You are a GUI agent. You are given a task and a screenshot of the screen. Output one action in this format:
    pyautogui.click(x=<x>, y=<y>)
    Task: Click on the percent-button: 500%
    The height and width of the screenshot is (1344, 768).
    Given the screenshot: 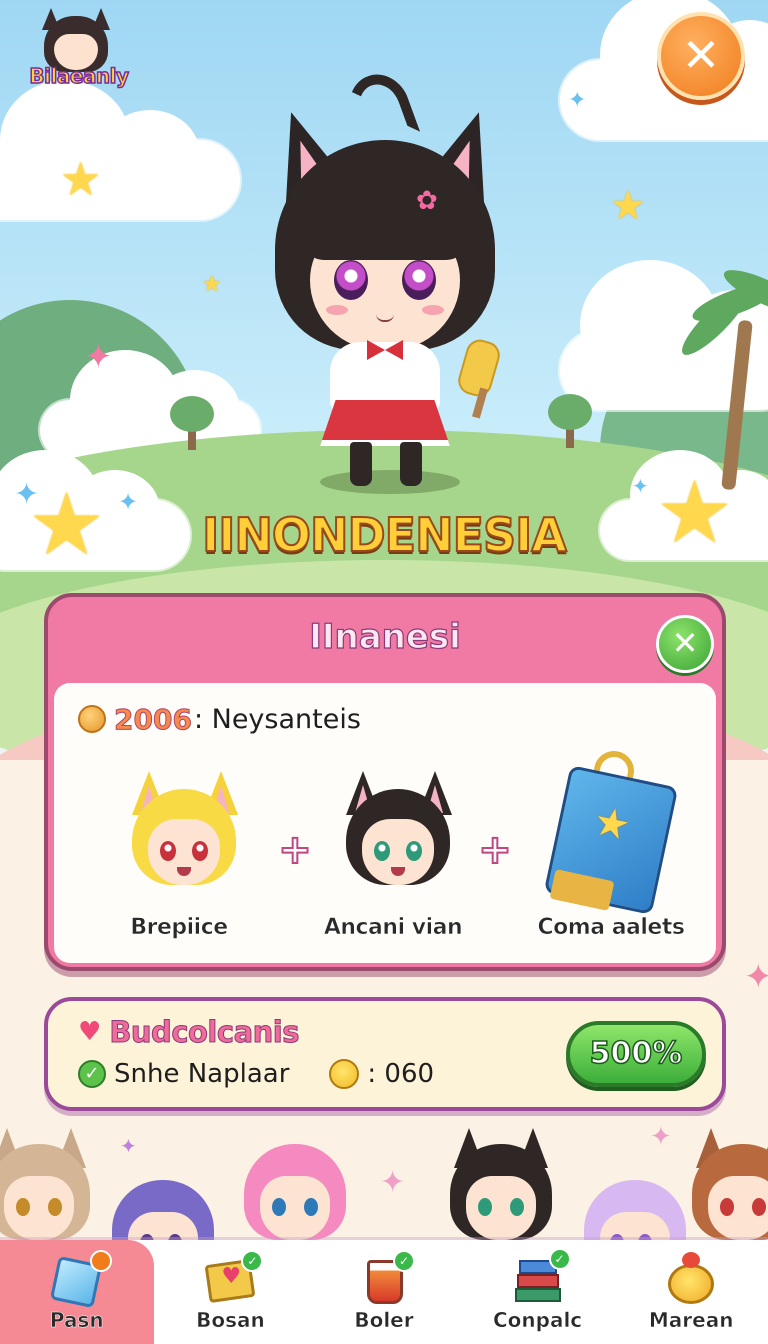 What is the action you would take?
    pyautogui.click(x=636, y=1054)
    